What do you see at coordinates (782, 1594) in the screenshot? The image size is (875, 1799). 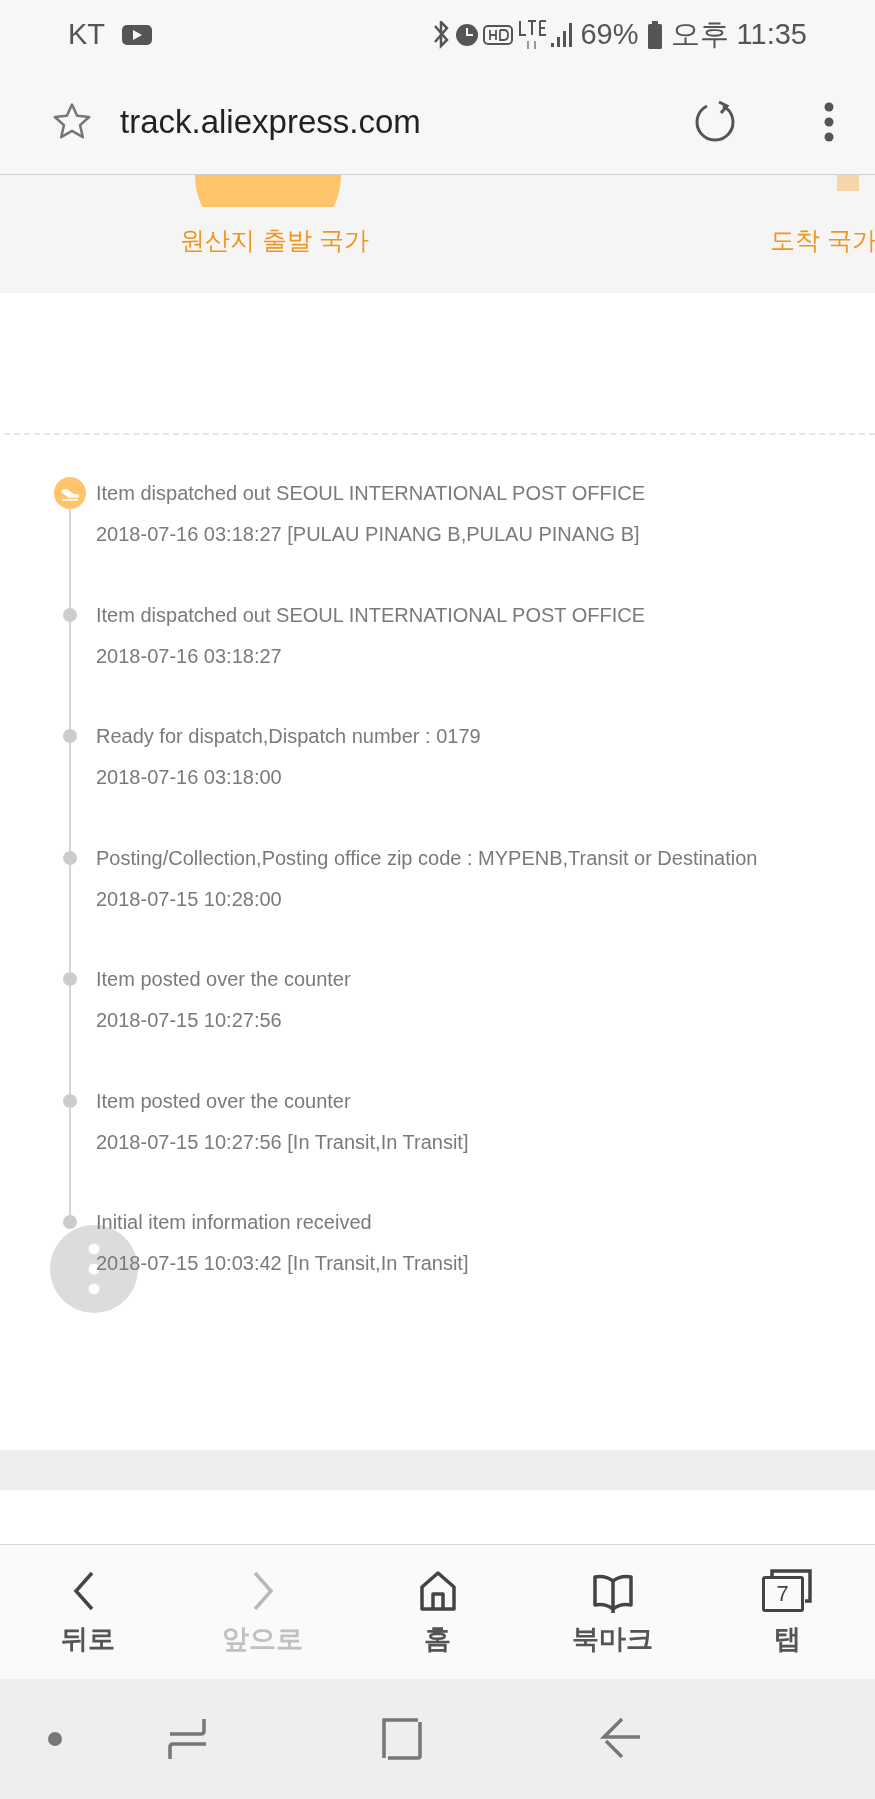 I see `tab-count: 7` at bounding box center [782, 1594].